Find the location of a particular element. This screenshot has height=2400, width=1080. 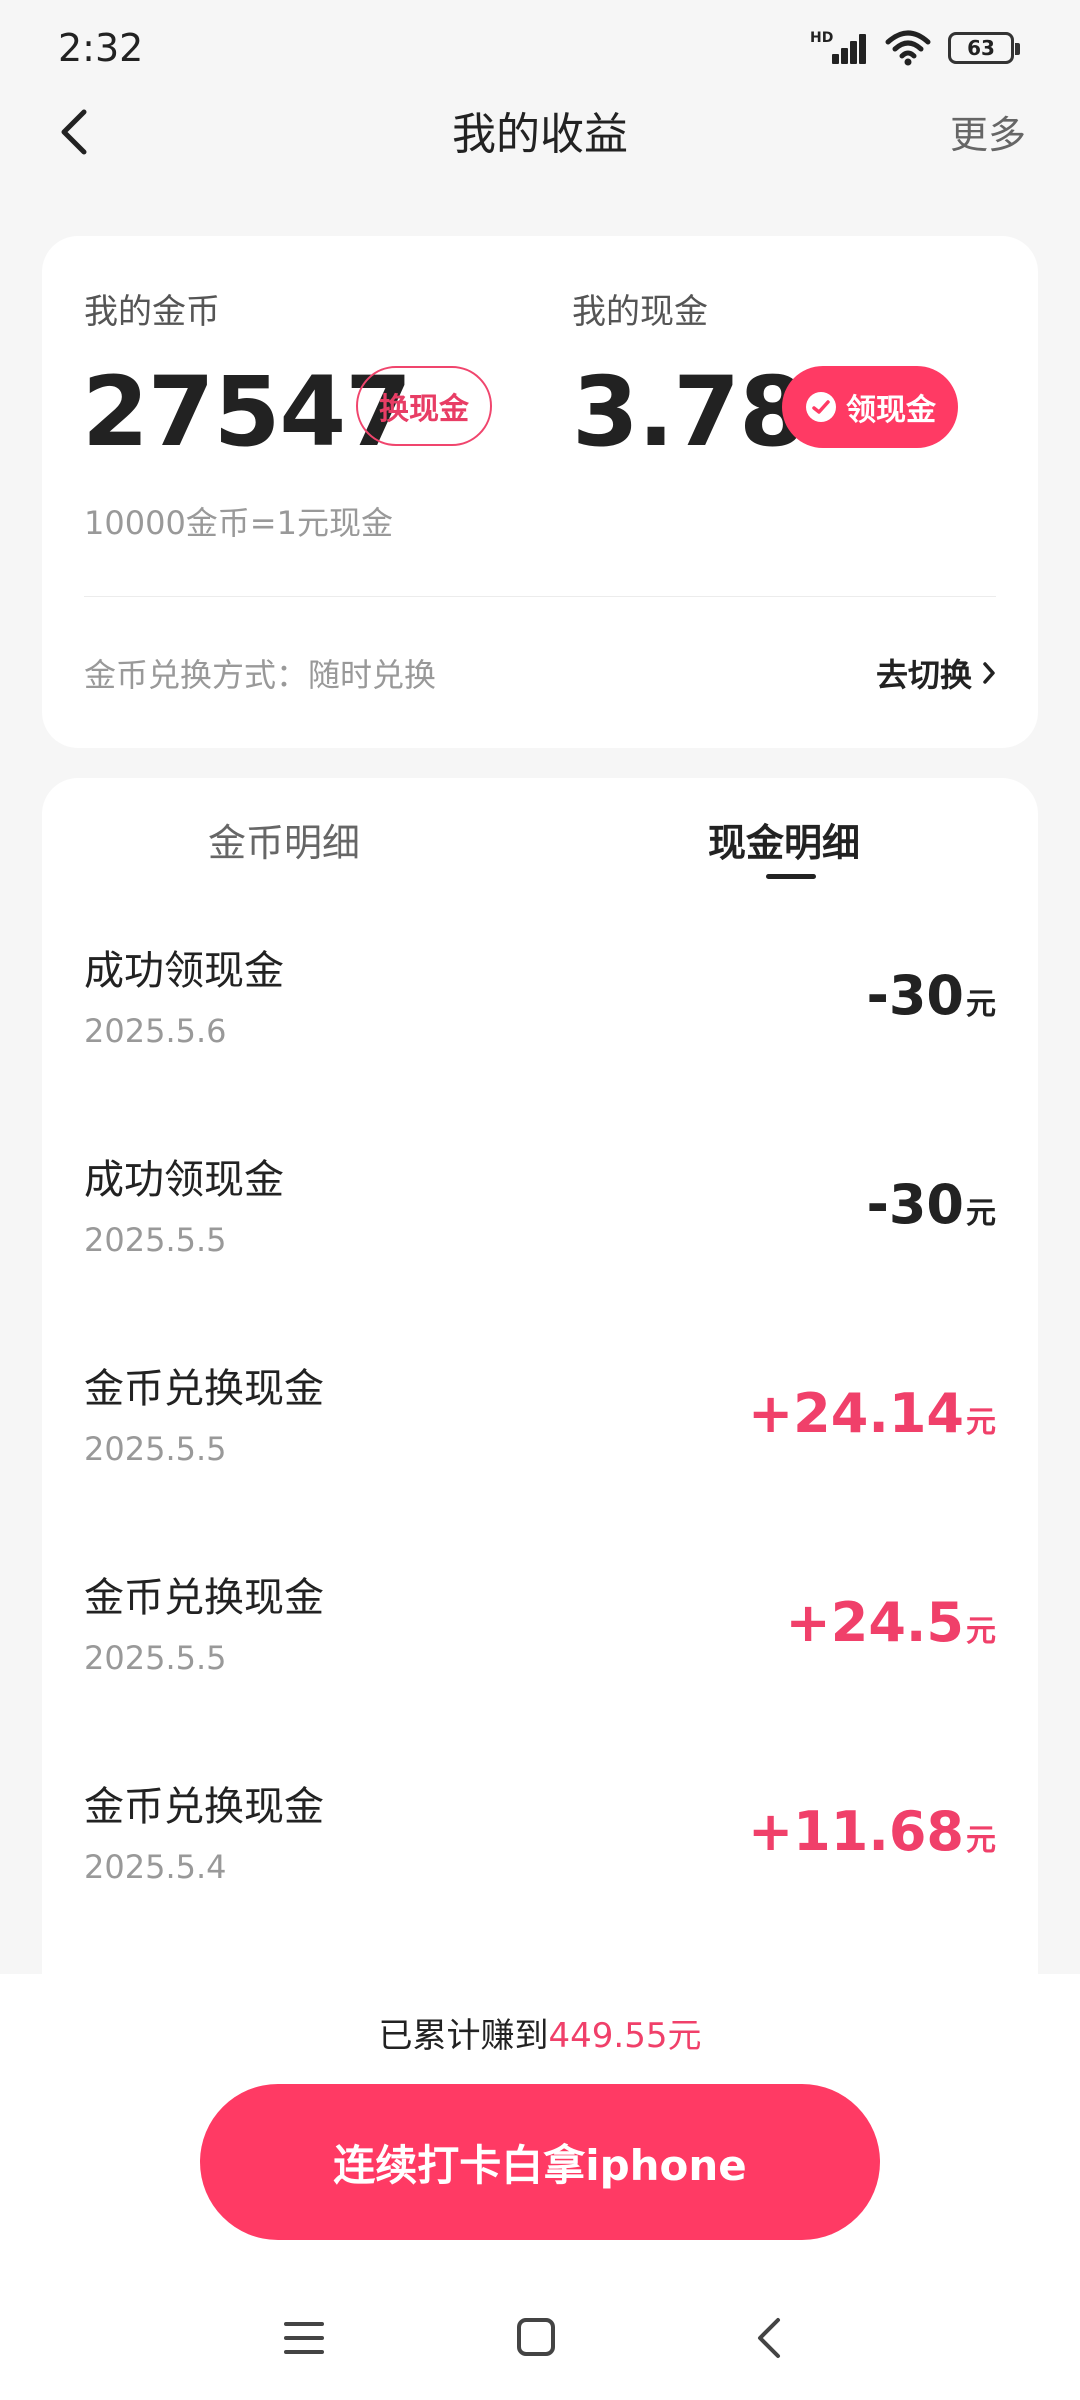

list-item: 成功领现金 2025.5.6 -30元 is located at coordinates (540, 1033).